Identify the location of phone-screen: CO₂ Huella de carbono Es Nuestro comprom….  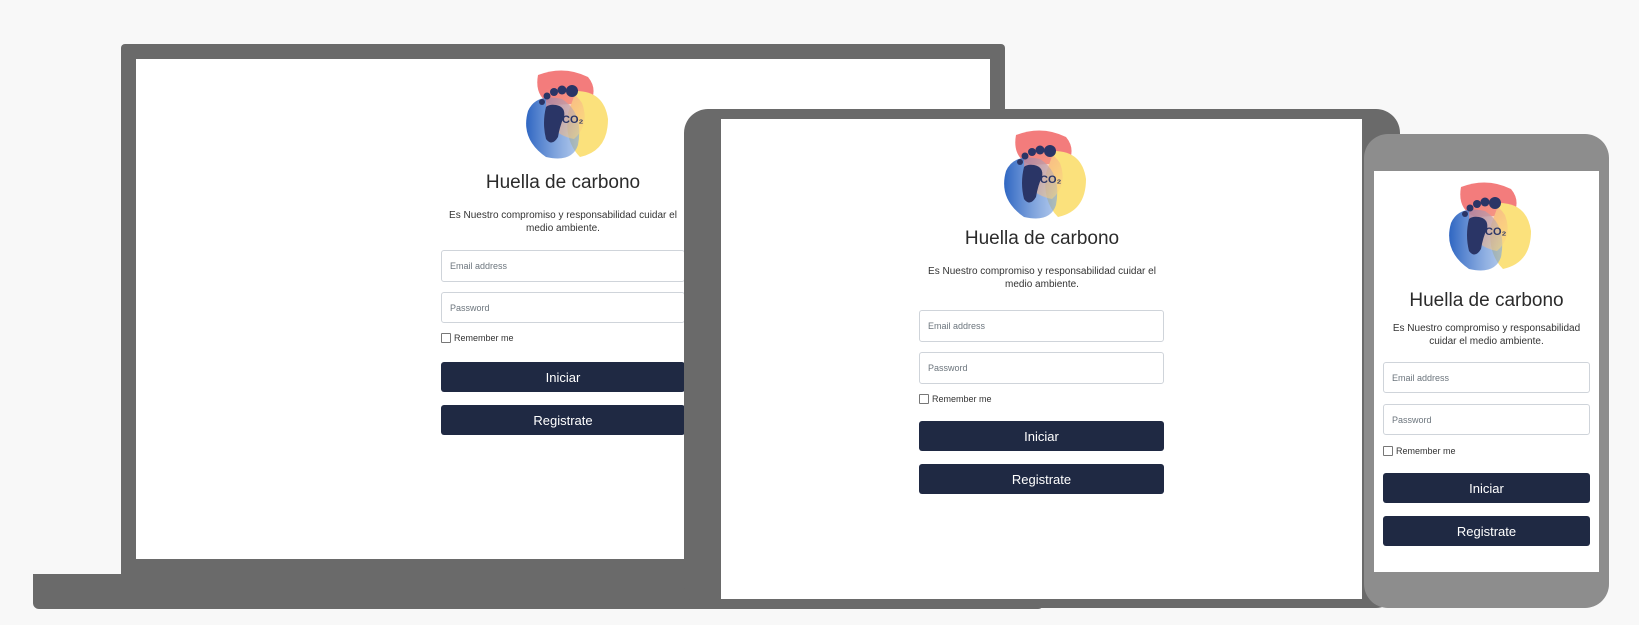
(1486, 371).